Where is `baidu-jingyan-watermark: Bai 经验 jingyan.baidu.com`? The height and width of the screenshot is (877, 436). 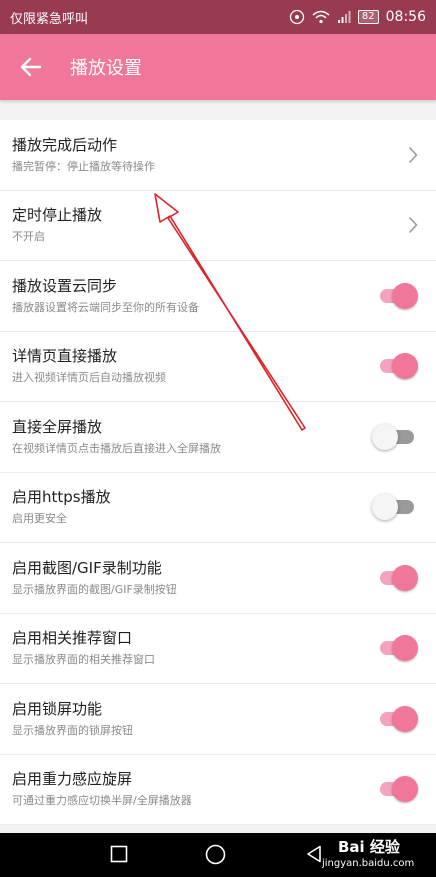
baidu-jingyan-watermark: Bai 经验 jingyan.baidu.com is located at coordinates (368, 855).